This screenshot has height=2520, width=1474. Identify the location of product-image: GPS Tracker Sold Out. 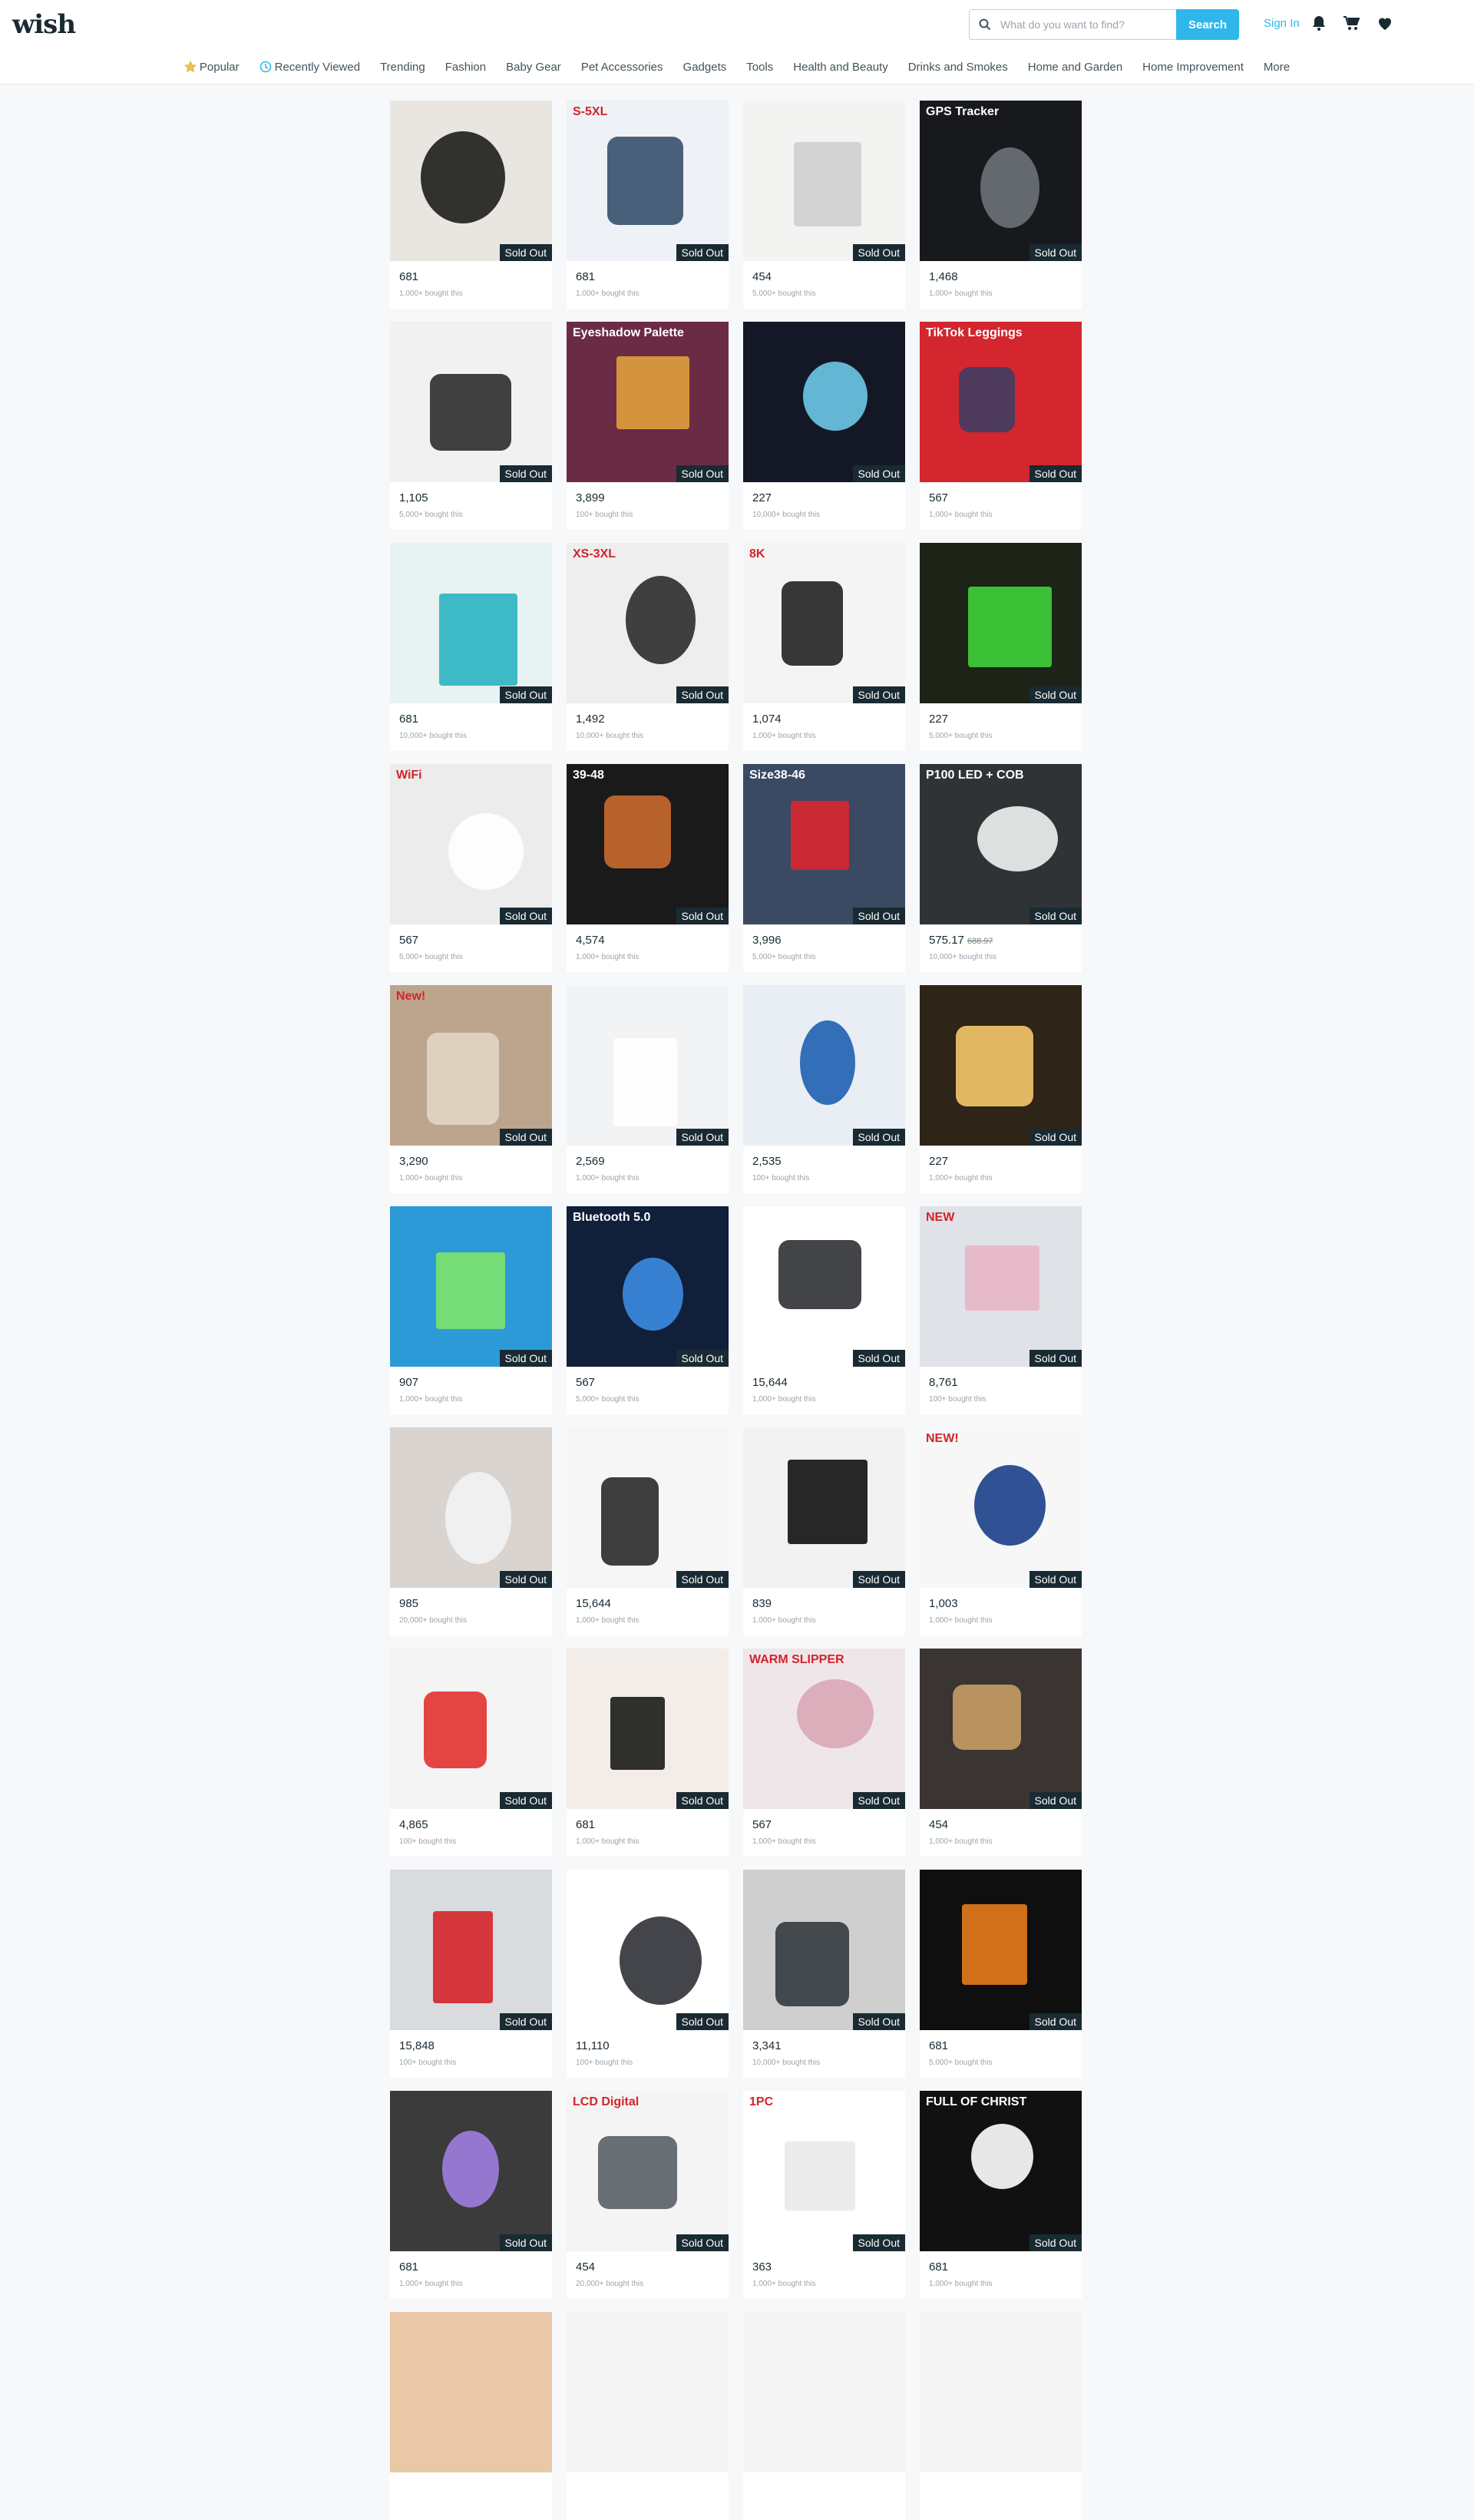
(1001, 181).